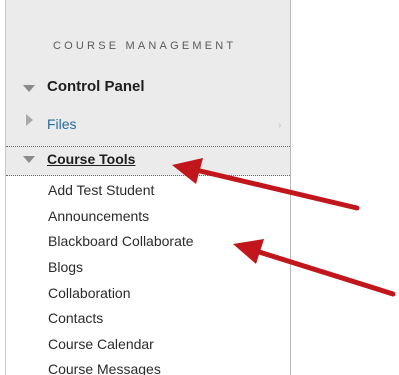  What do you see at coordinates (145, 46) in the screenshot?
I see `course-management-heading: COURSE MANAGEMENT` at bounding box center [145, 46].